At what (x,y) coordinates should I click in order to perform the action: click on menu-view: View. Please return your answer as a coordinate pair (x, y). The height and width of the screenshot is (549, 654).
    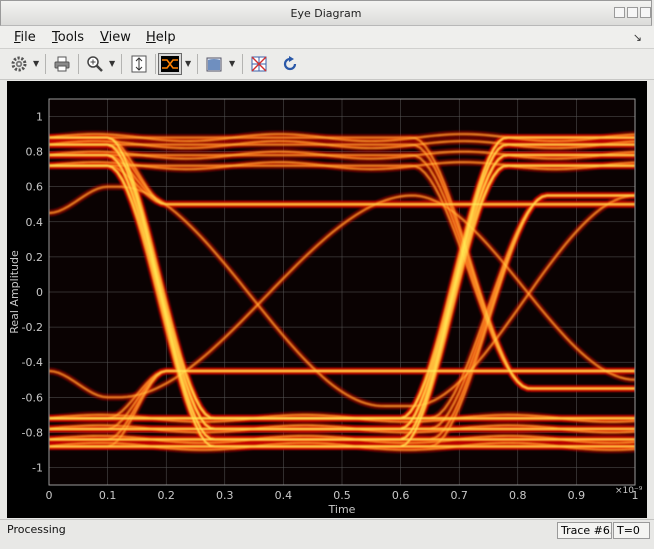
    Looking at the image, I should click on (115, 37).